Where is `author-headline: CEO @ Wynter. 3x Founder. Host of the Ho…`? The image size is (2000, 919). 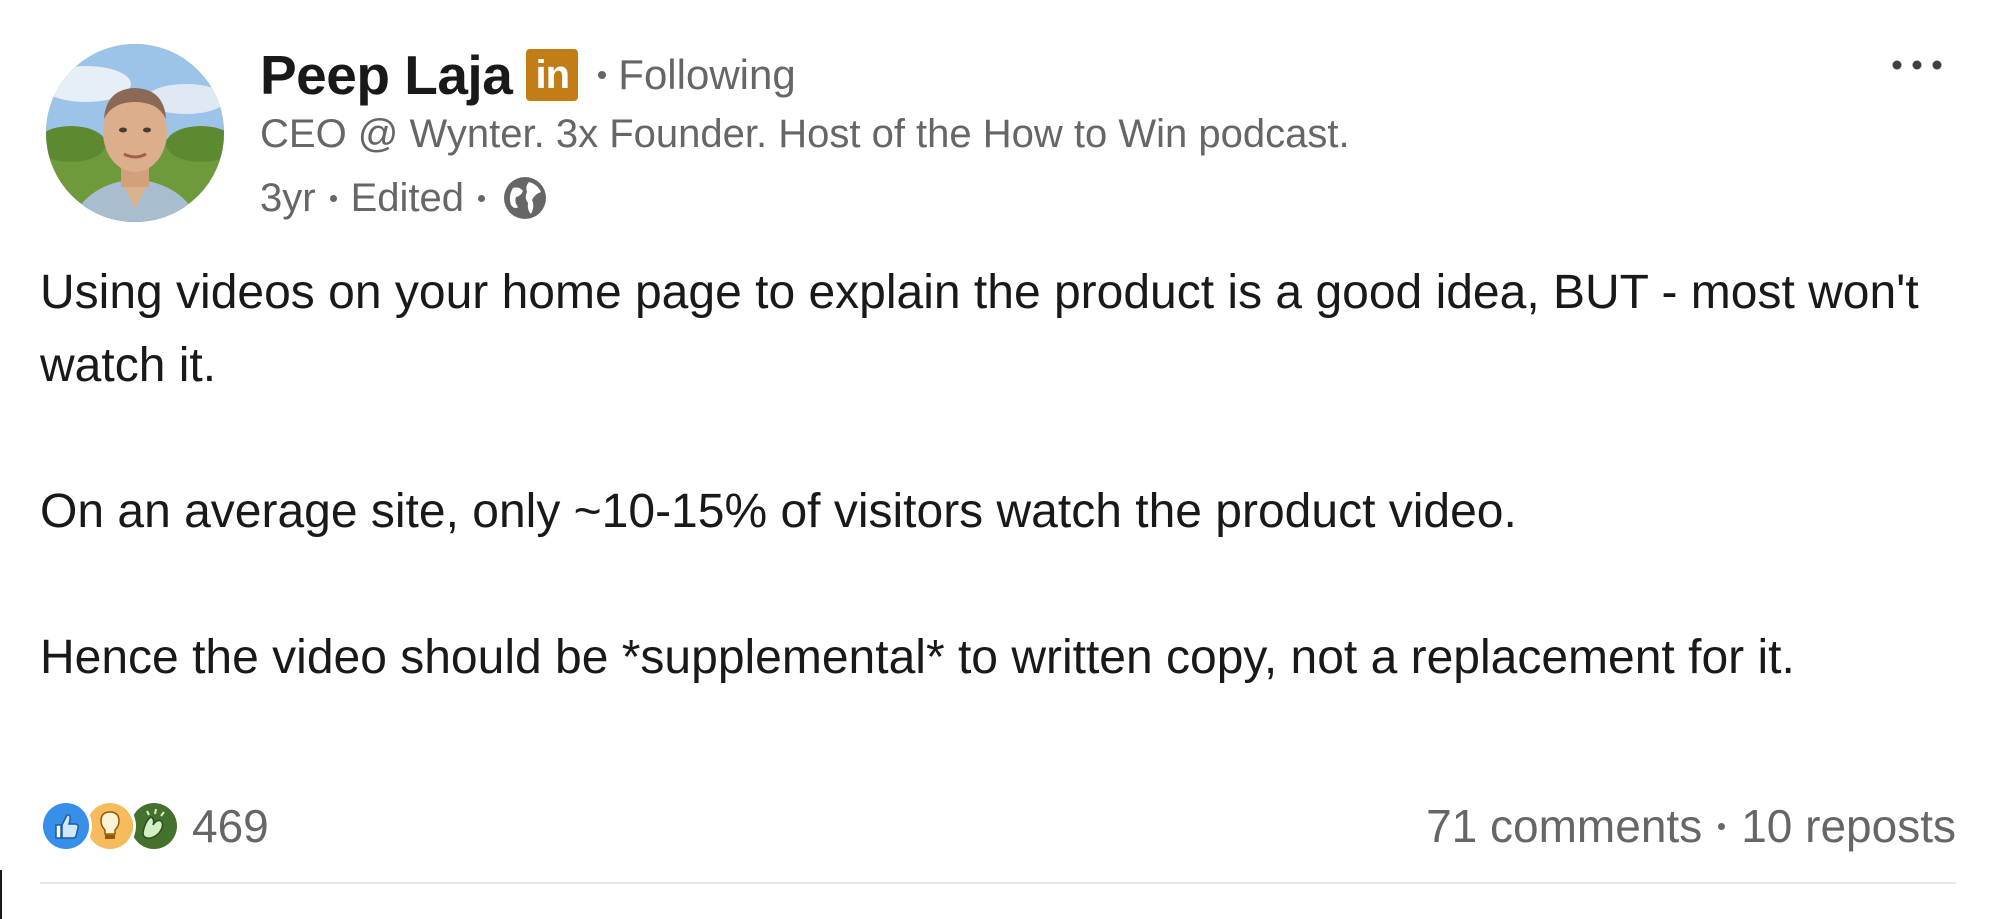
author-headline: CEO @ Wynter. 3x Founder. Host of the Ho… is located at coordinates (805, 134).